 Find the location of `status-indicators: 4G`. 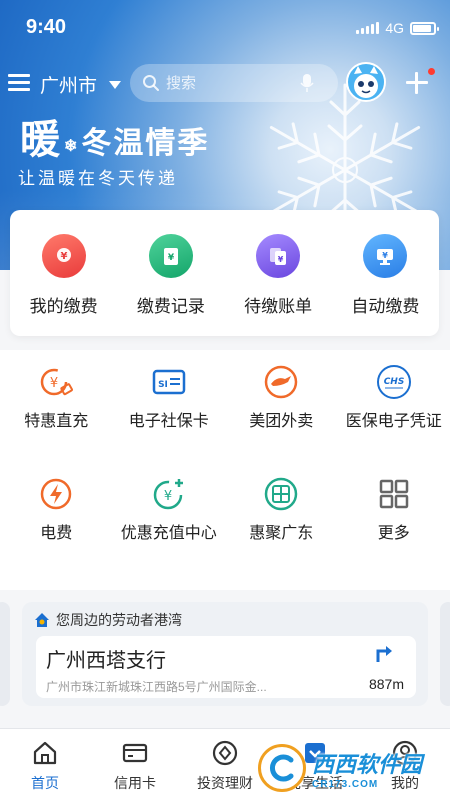

status-indicators: 4G is located at coordinates (397, 28).